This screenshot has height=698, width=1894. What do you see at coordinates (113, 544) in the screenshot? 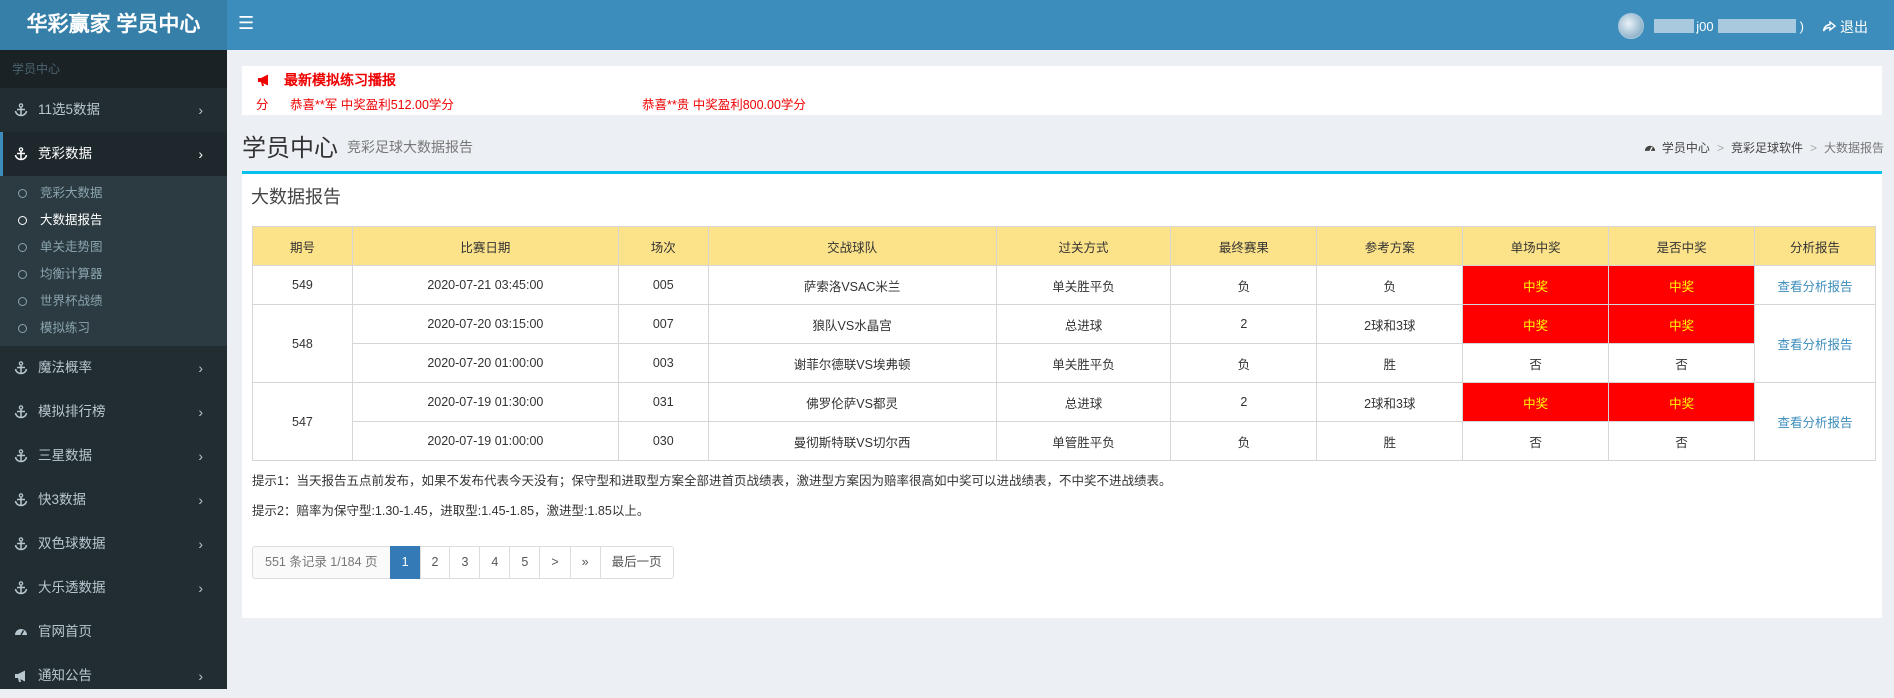
I see `sidebar-item-ssq: 双色球数据 ›` at bounding box center [113, 544].